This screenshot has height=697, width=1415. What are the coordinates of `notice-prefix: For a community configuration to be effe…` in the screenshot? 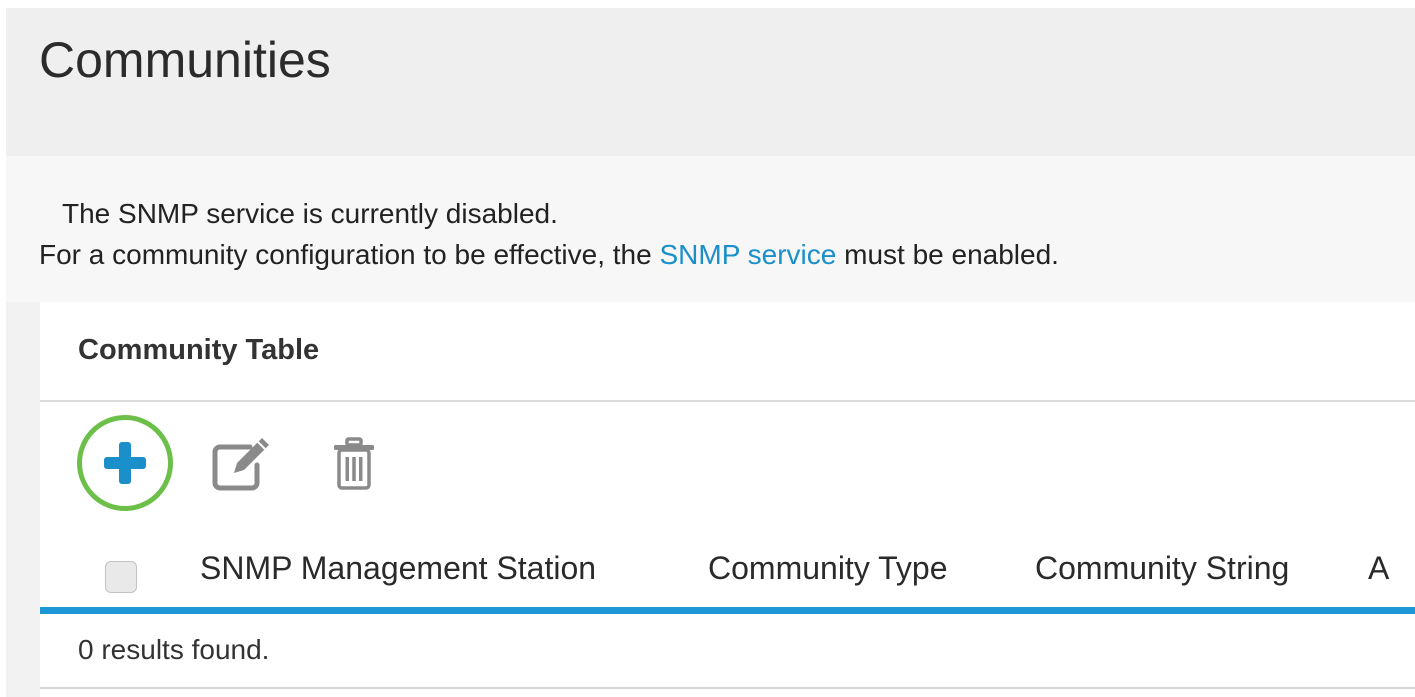 It's located at (349, 254).